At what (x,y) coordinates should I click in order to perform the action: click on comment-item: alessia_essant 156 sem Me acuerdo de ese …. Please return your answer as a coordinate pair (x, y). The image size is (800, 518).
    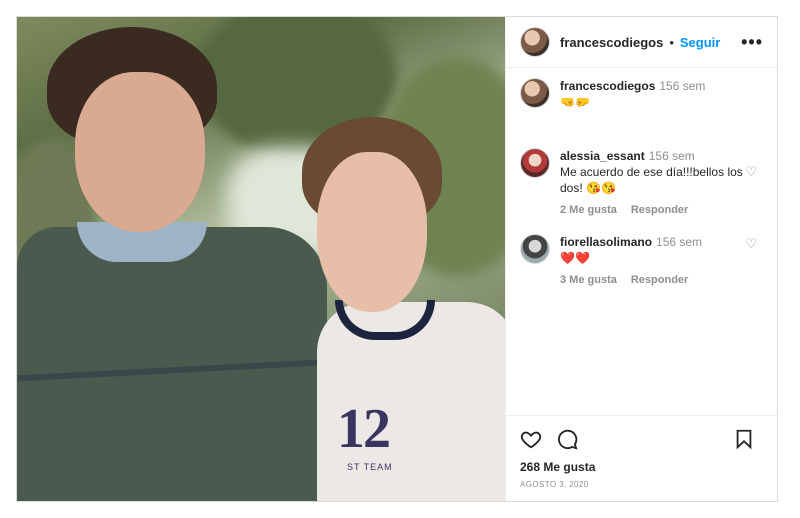
    Looking at the image, I should click on (641, 183).